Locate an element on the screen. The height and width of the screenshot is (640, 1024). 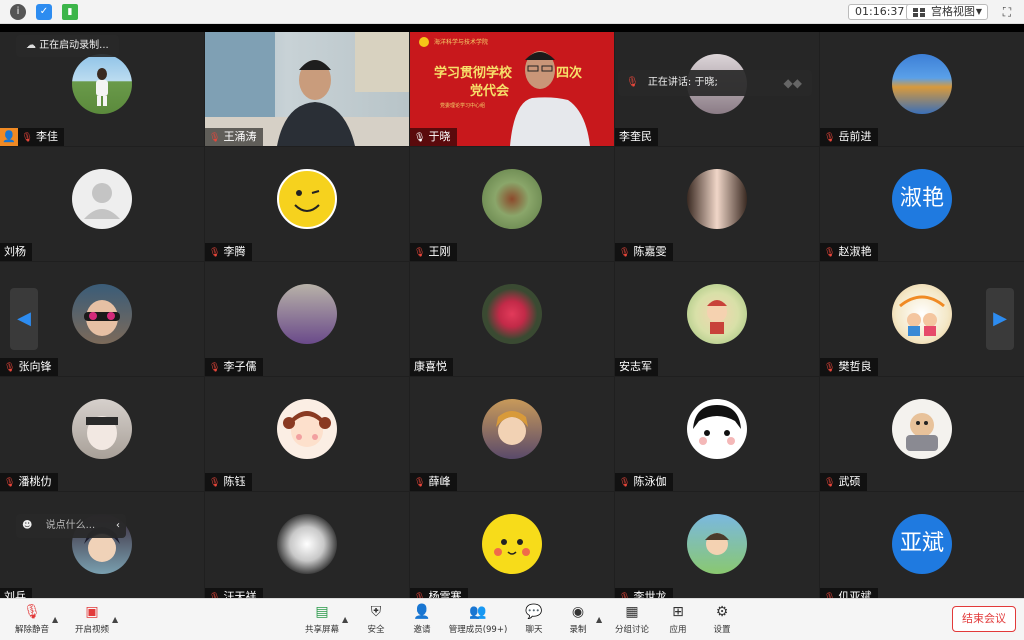
collapse-icon: ◆◆ is located at coordinates (793, 83).